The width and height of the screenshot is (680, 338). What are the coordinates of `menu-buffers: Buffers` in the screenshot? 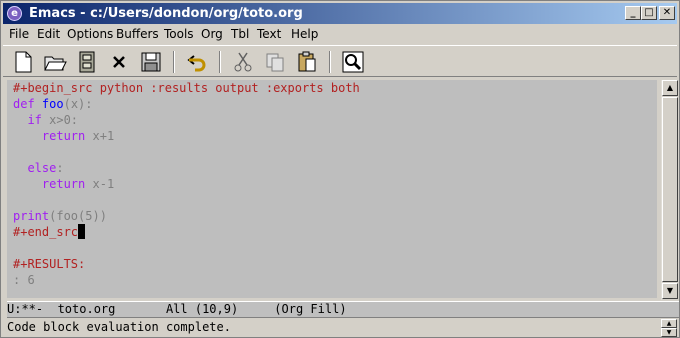 It's located at (137, 34).